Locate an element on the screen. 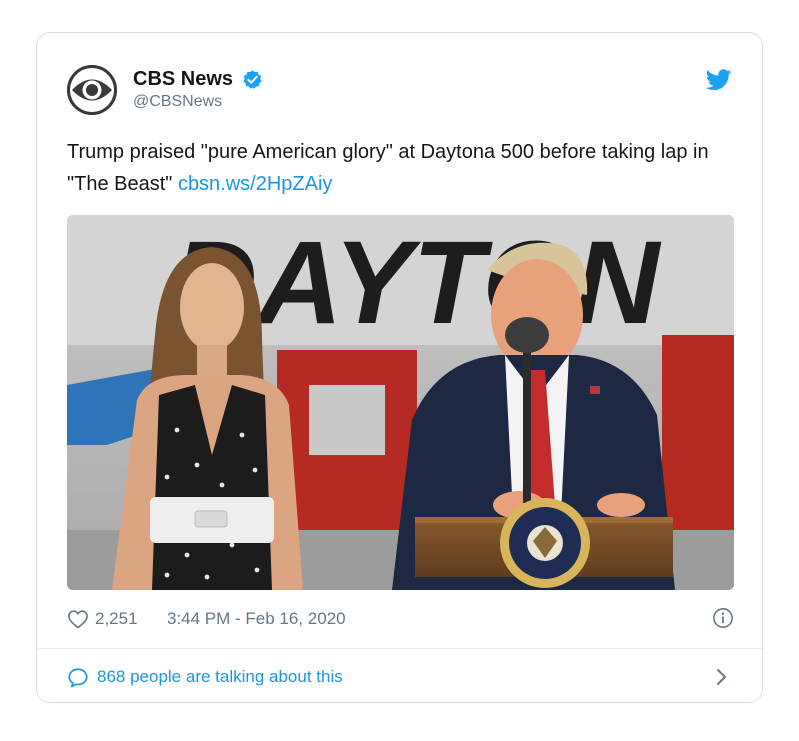  like-count: 2,251 is located at coordinates (116, 618).